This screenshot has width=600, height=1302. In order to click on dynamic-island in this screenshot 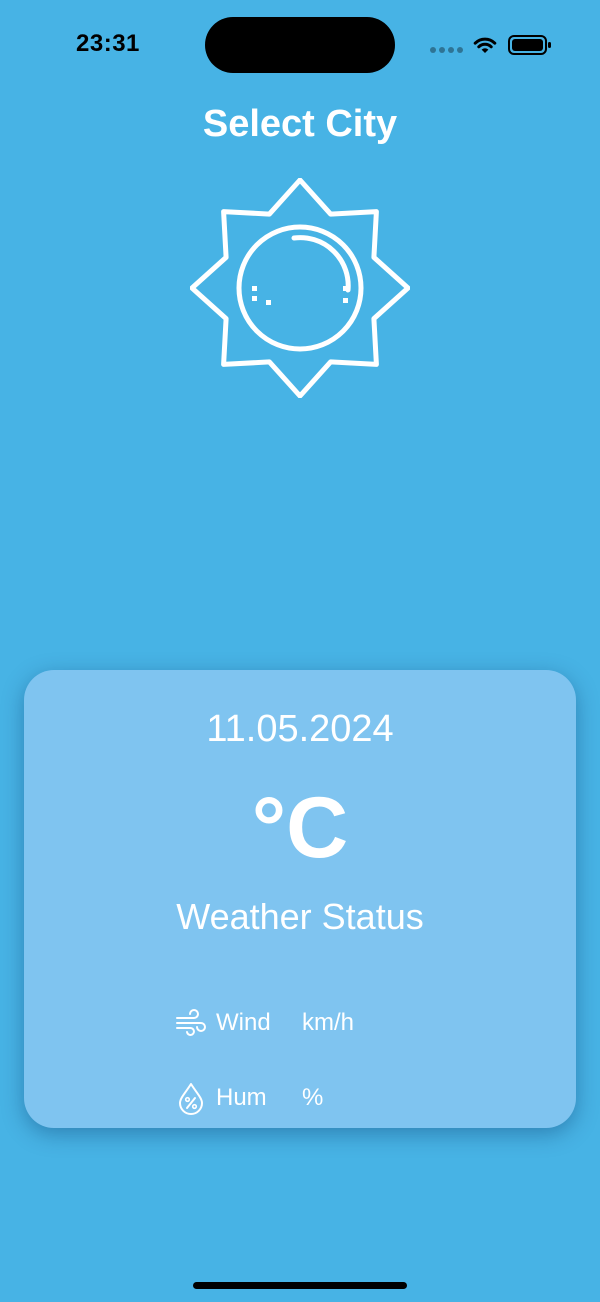, I will do `click(300, 45)`.